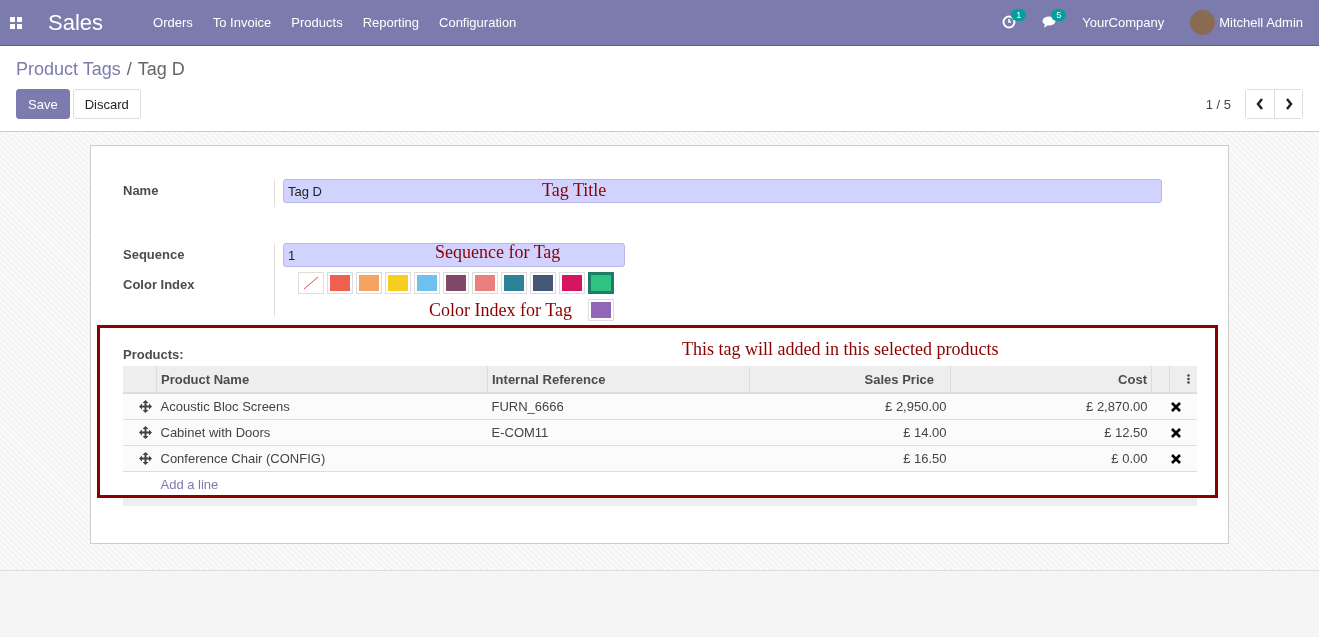  What do you see at coordinates (161, 69) in the screenshot?
I see `breadcrumb-current: Tag D` at bounding box center [161, 69].